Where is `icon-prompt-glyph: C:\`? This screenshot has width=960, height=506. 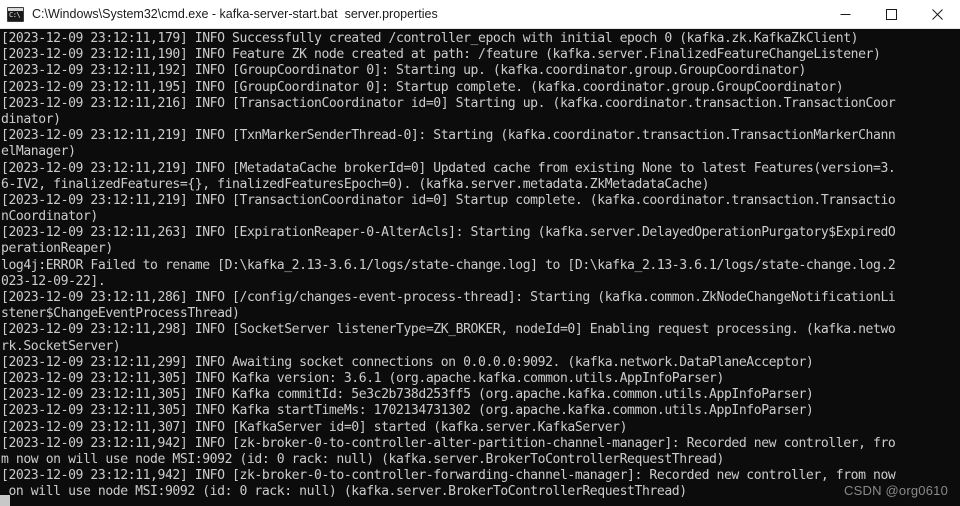
icon-prompt-glyph: C:\ is located at coordinates (15, 14).